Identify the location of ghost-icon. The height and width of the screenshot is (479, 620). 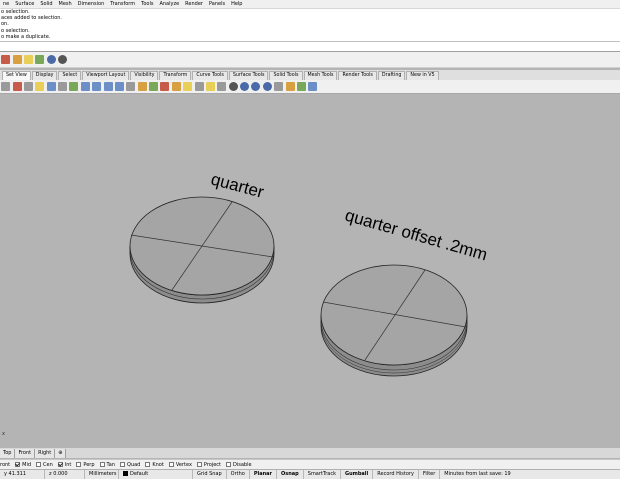
(233, 86).